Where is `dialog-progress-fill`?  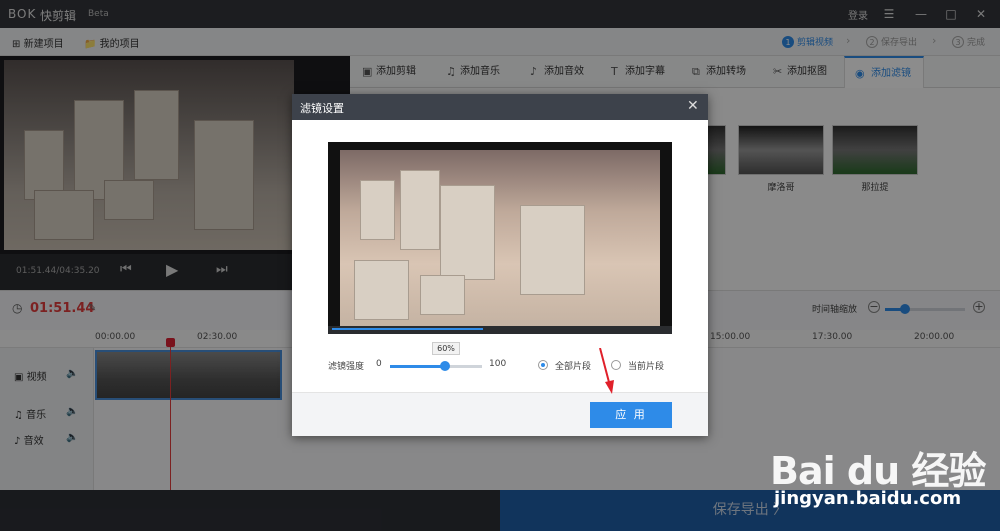 dialog-progress-fill is located at coordinates (408, 329).